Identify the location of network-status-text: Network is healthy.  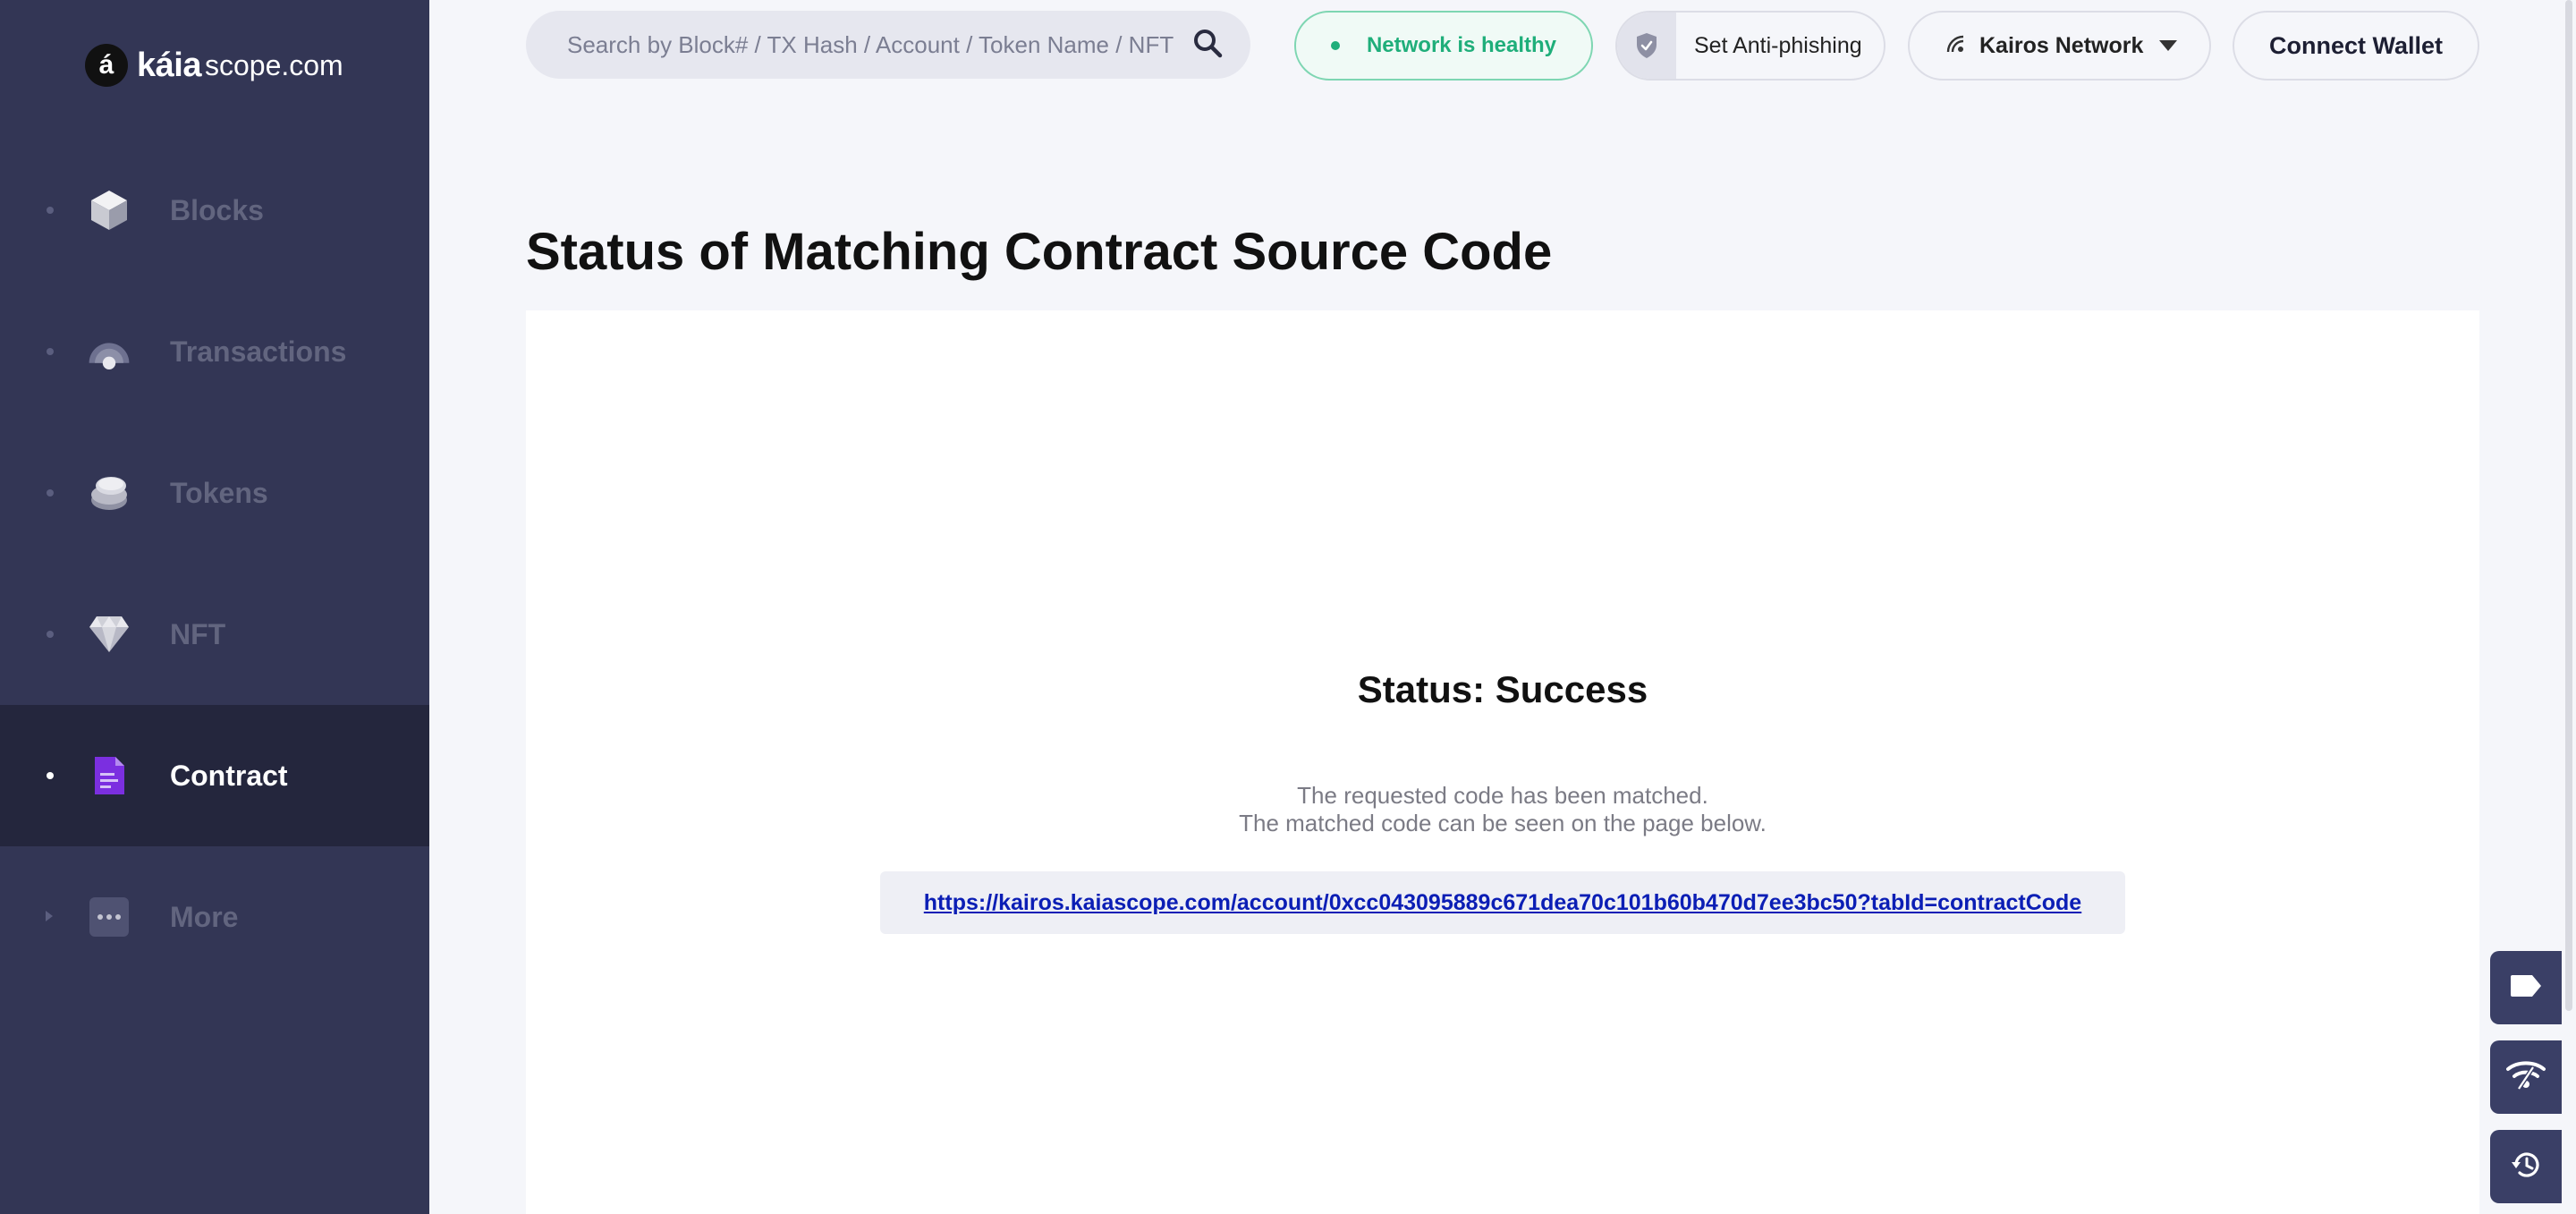
(1461, 45).